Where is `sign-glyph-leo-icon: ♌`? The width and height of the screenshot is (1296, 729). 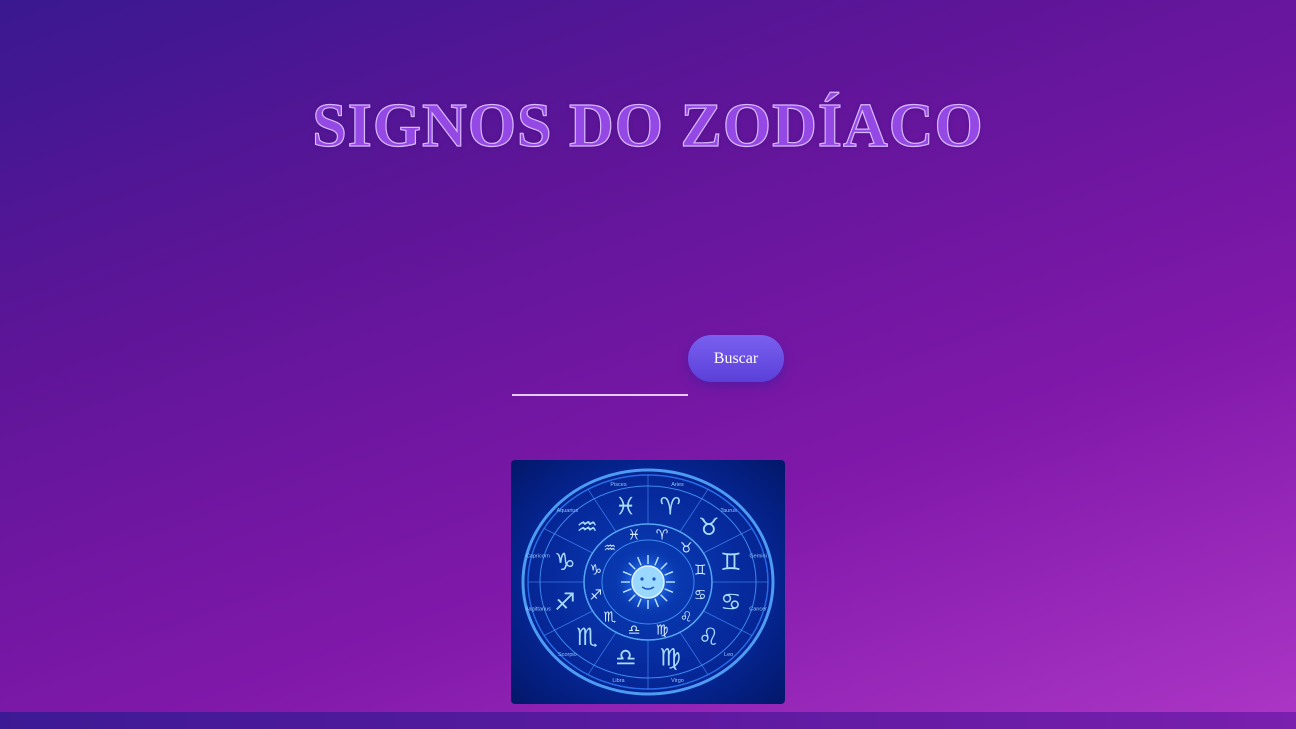 sign-glyph-leo-icon: ♌ is located at coordinates (686, 618).